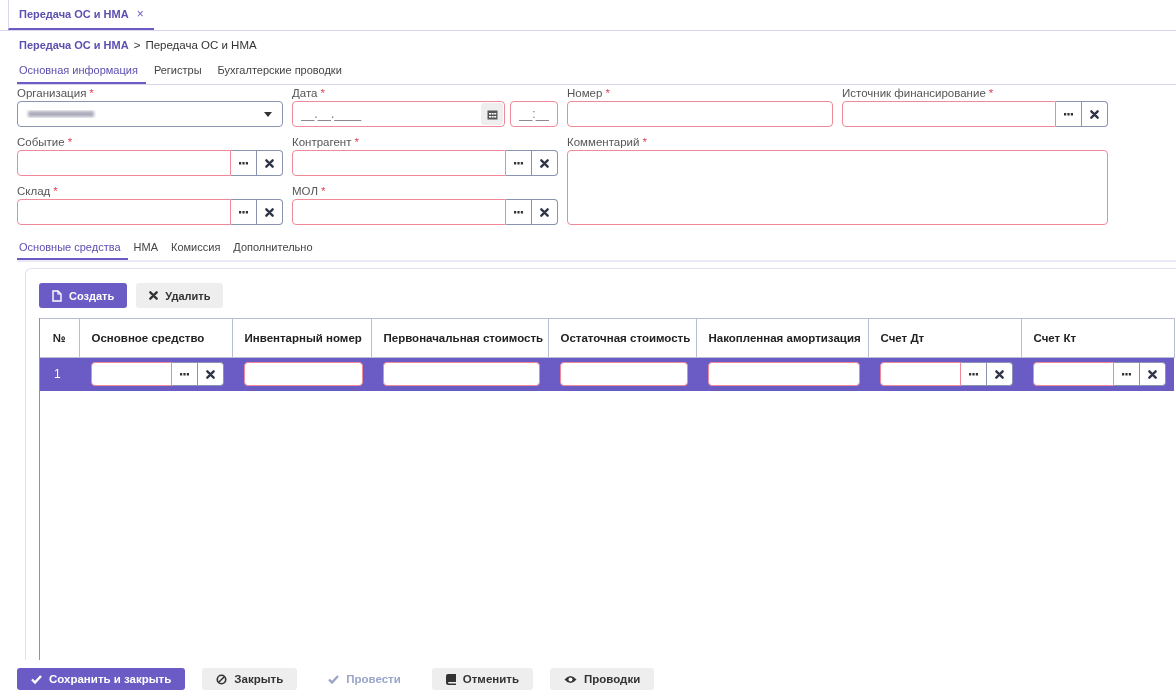 This screenshot has height=690, width=1176. What do you see at coordinates (150, 114) in the screenshot?
I see `select-field` at bounding box center [150, 114].